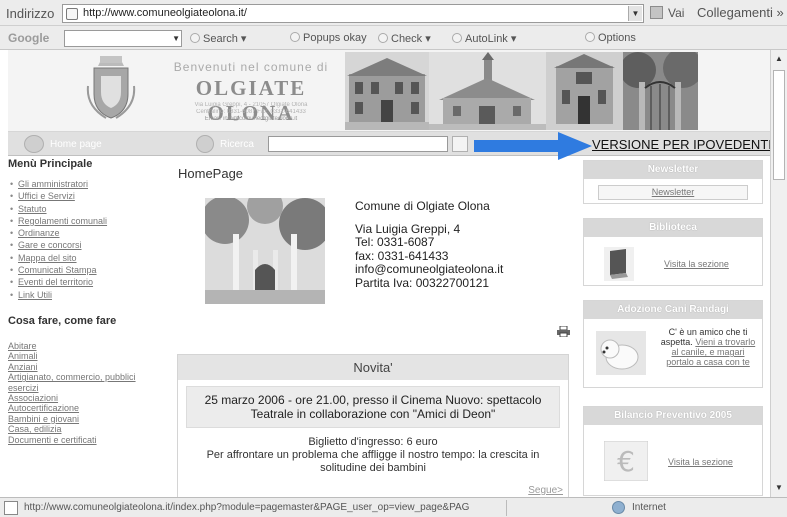 Image resolution: width=787 pixels, height=517 pixels. What do you see at coordinates (373, 367) in the screenshot?
I see `news-header: Novita'` at bounding box center [373, 367].